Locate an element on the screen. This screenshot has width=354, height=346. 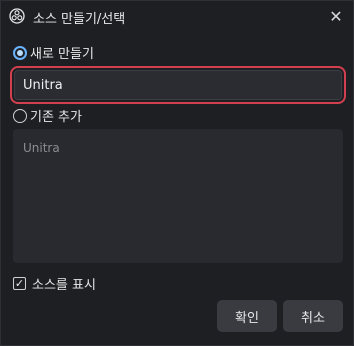
source-name-input is located at coordinates (178, 85).